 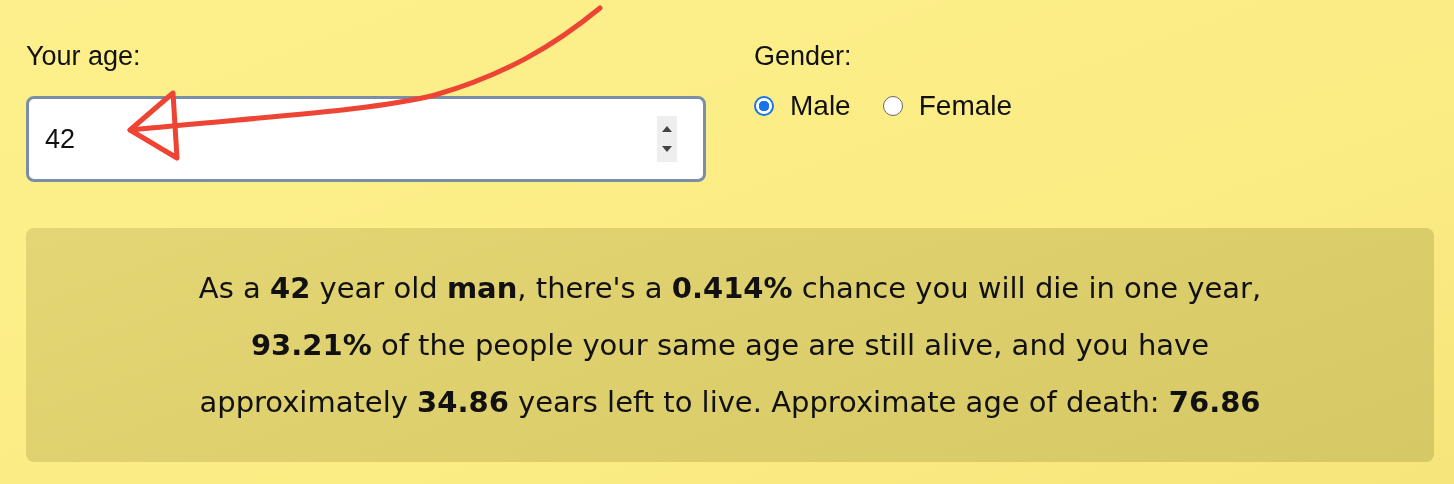 I want to click on option-label: Male, so click(x=820, y=106).